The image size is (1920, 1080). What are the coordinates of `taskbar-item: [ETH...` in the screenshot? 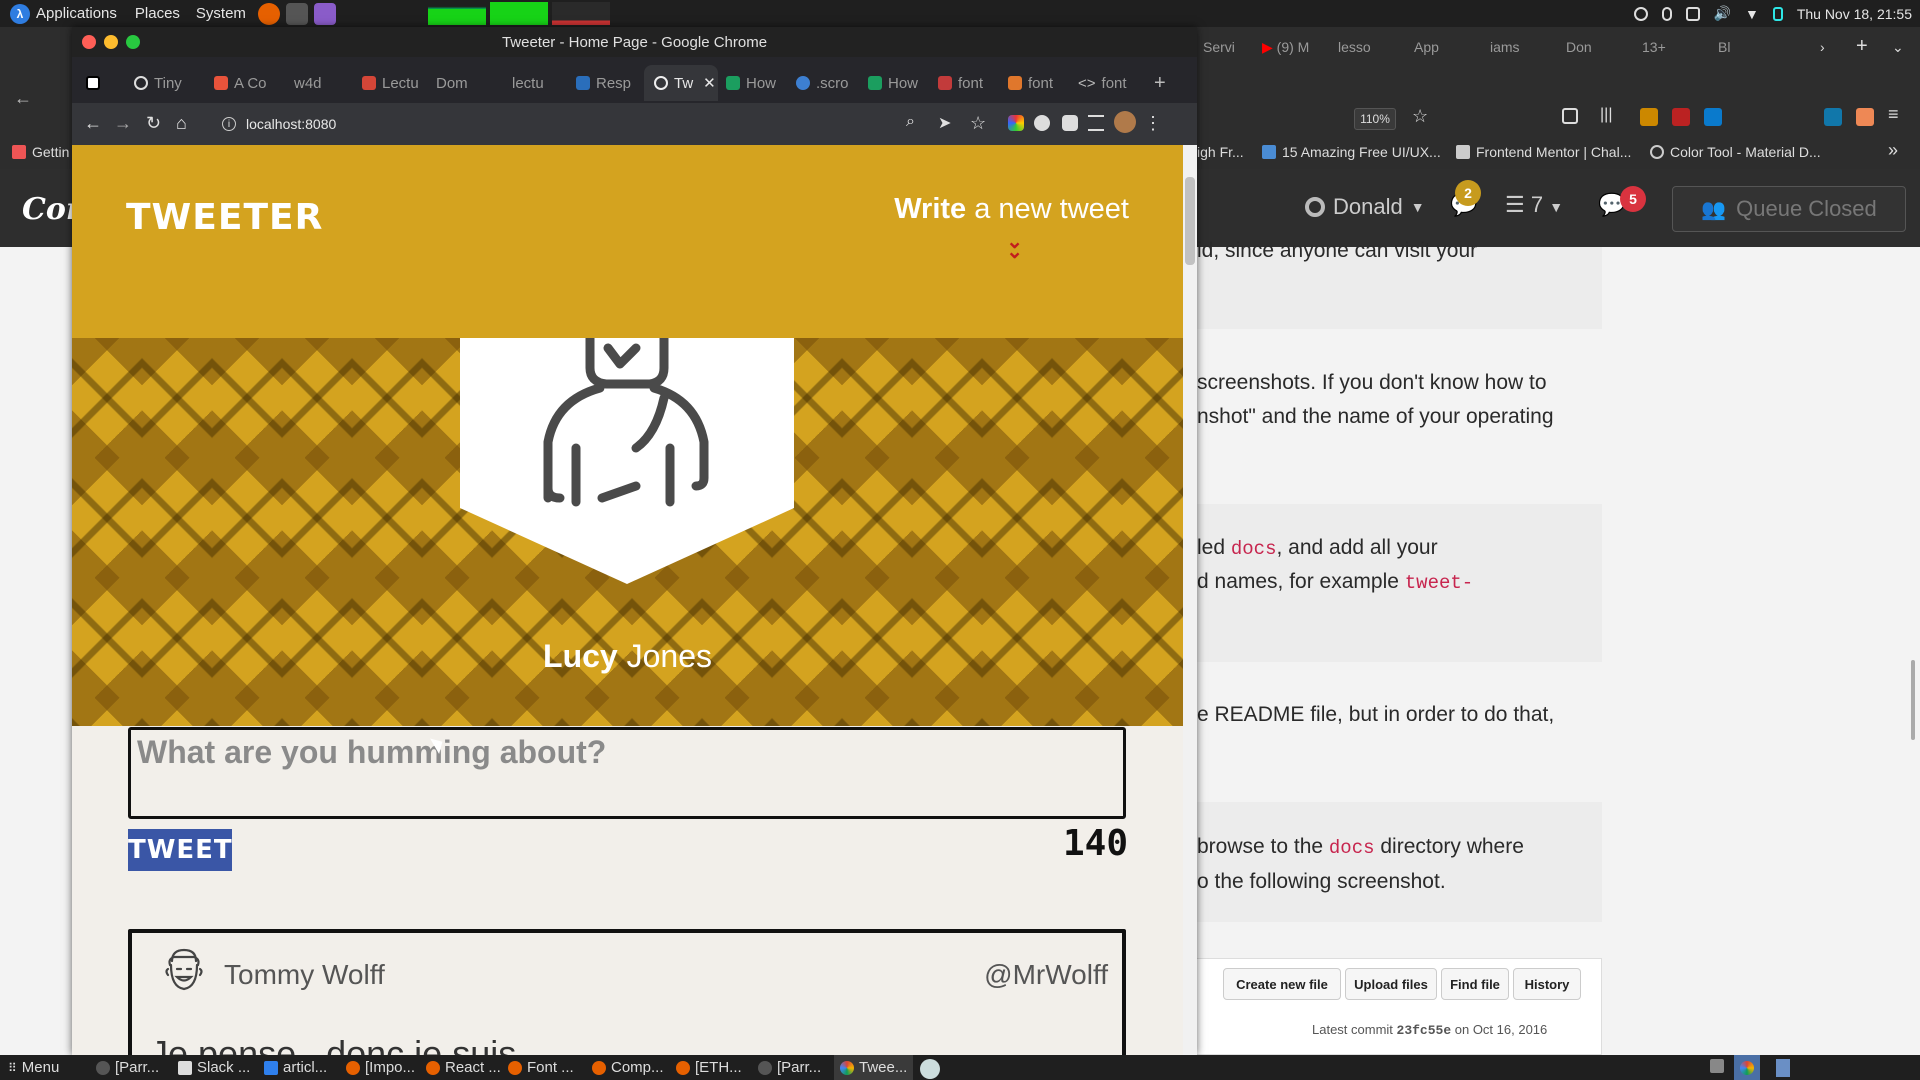 It's located at (709, 1067).